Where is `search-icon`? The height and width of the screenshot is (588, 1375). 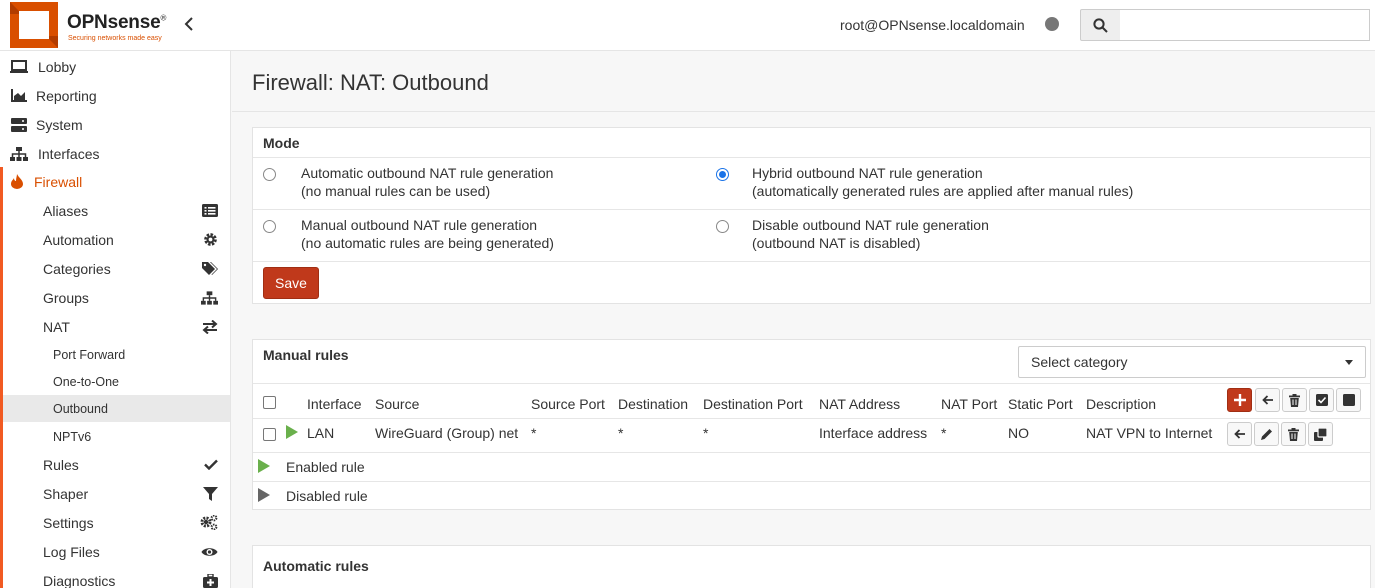 search-icon is located at coordinates (1100, 25).